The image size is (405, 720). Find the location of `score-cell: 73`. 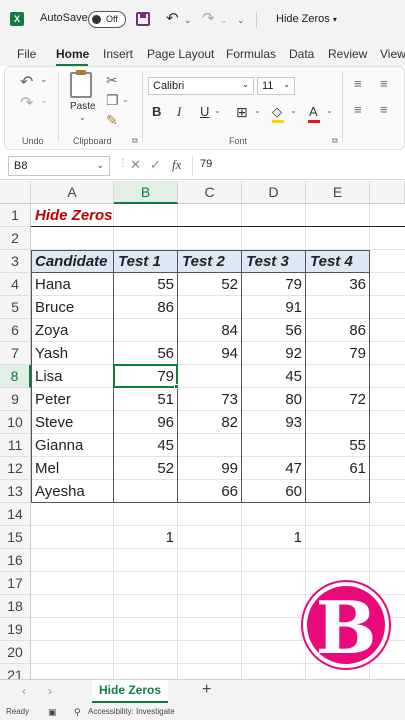

score-cell: 73 is located at coordinates (210, 399).